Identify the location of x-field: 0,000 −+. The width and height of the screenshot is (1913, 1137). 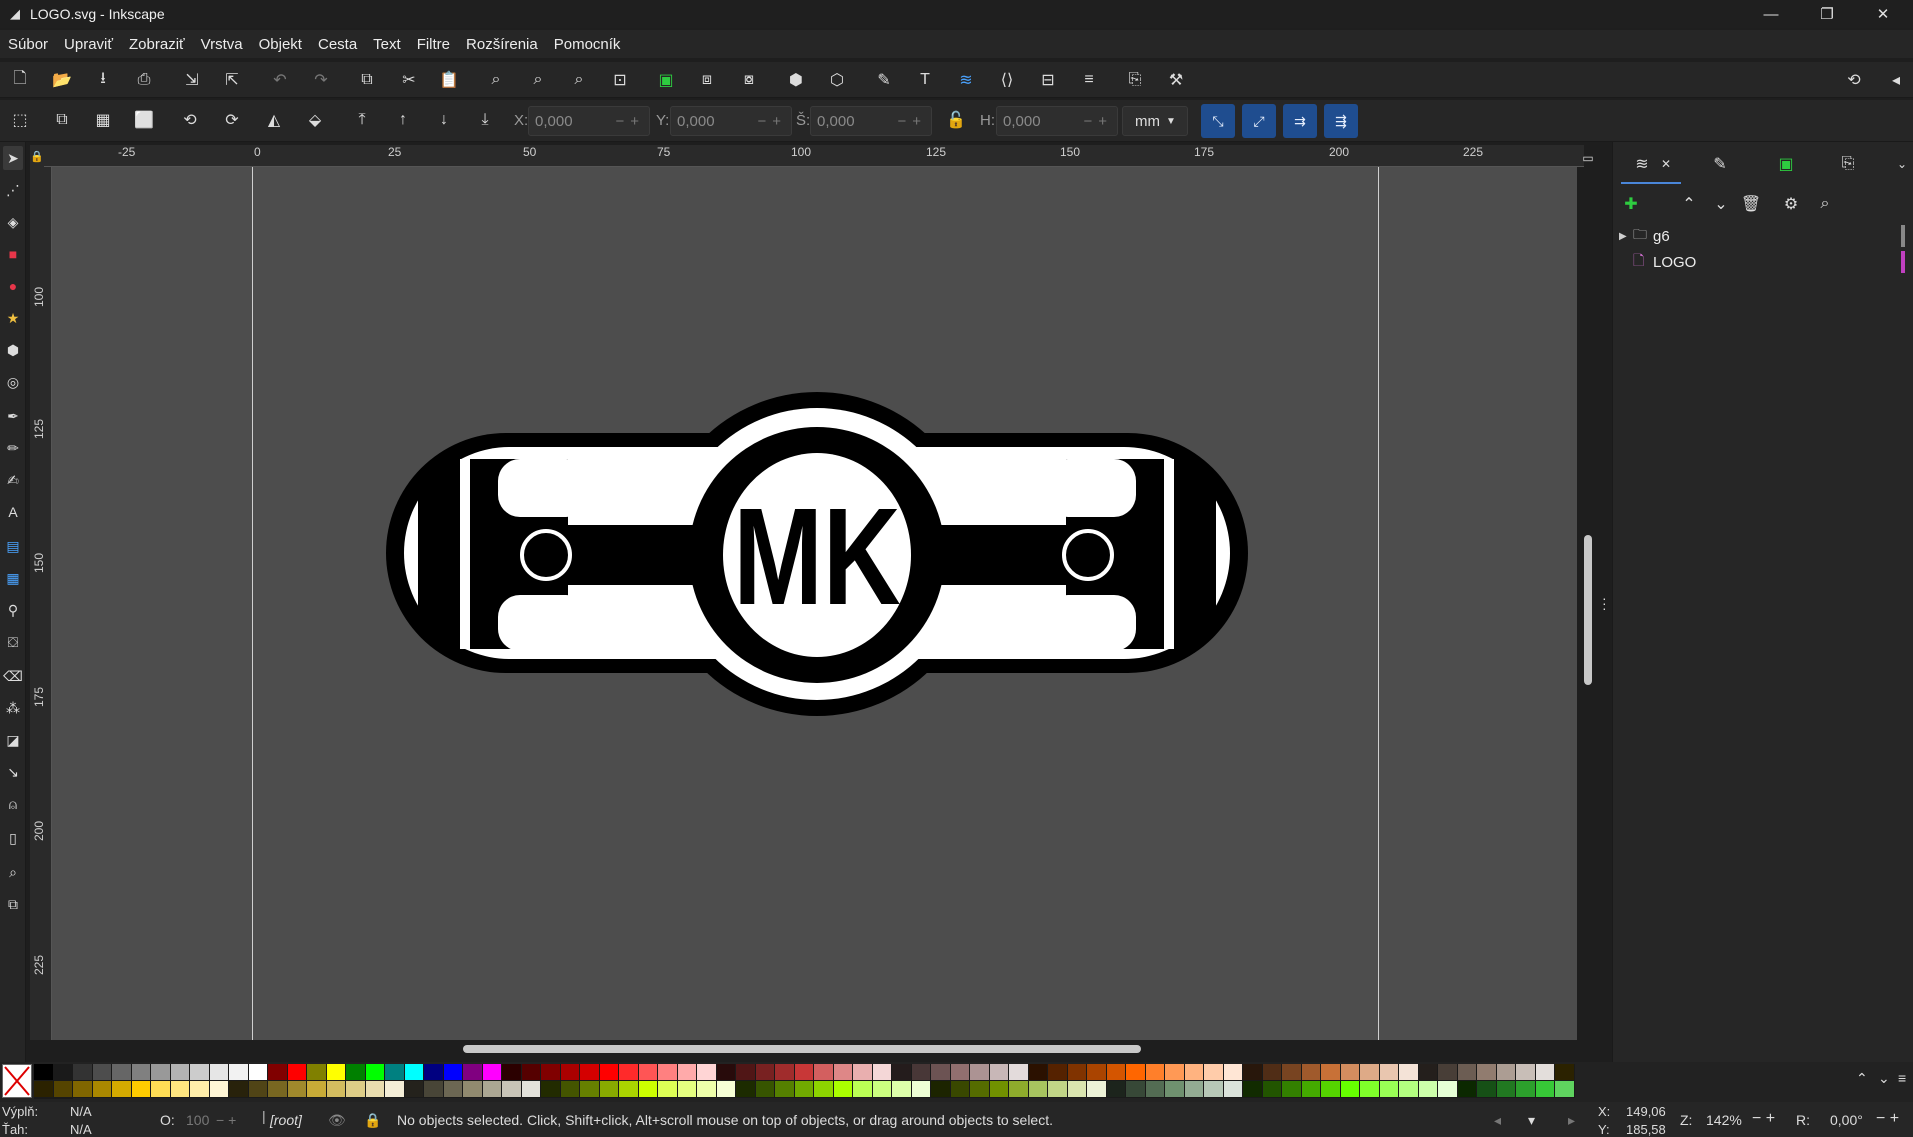
(589, 121).